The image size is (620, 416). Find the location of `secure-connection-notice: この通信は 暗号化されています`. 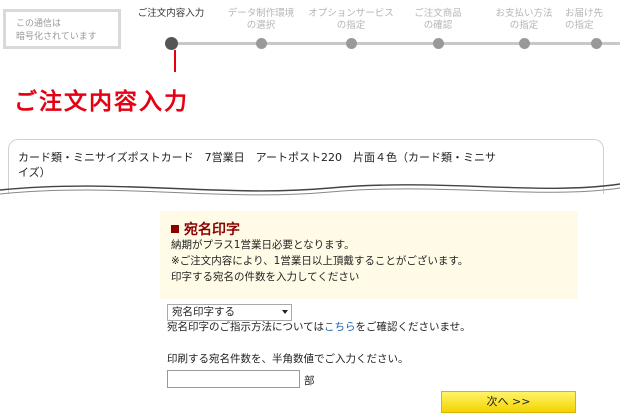

secure-connection-notice: この通信は 暗号化されています is located at coordinates (62, 29).